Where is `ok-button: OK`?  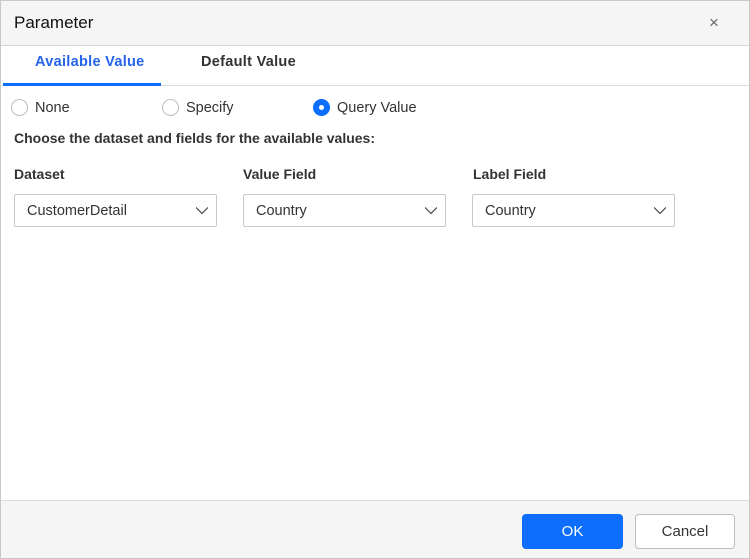 ok-button: OK is located at coordinates (572, 531).